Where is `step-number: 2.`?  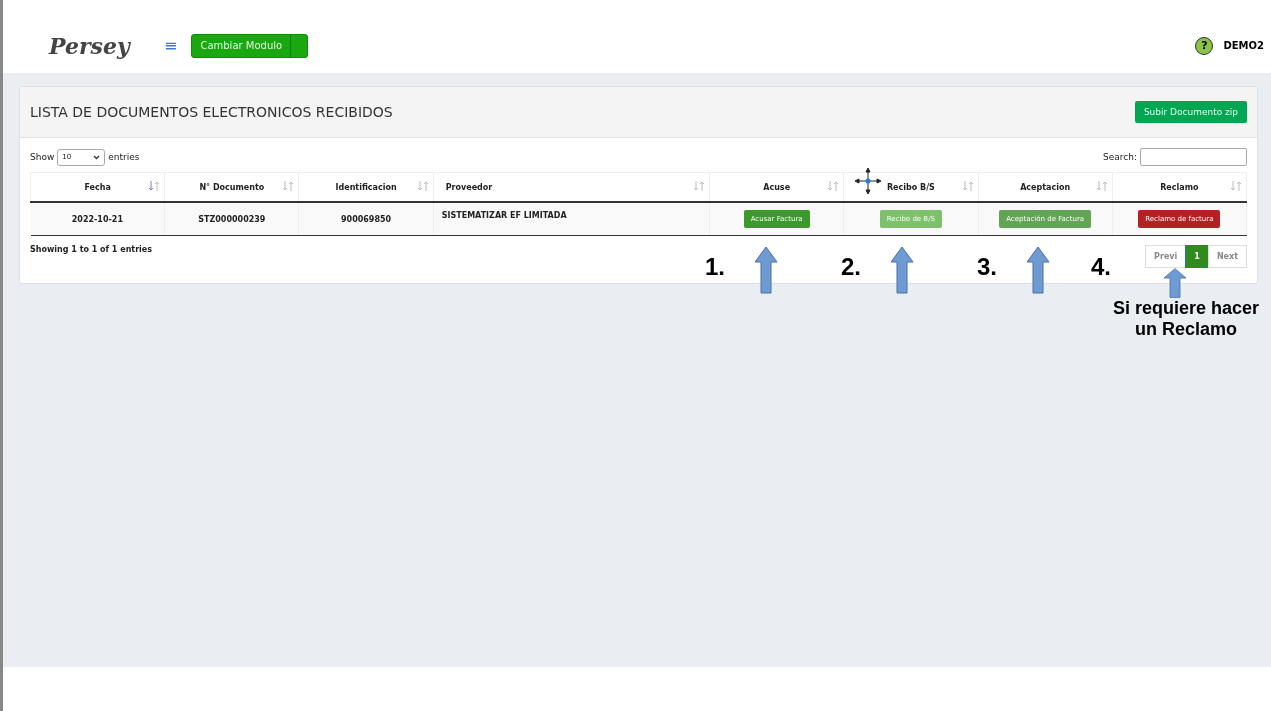 step-number: 2. is located at coordinates (851, 267).